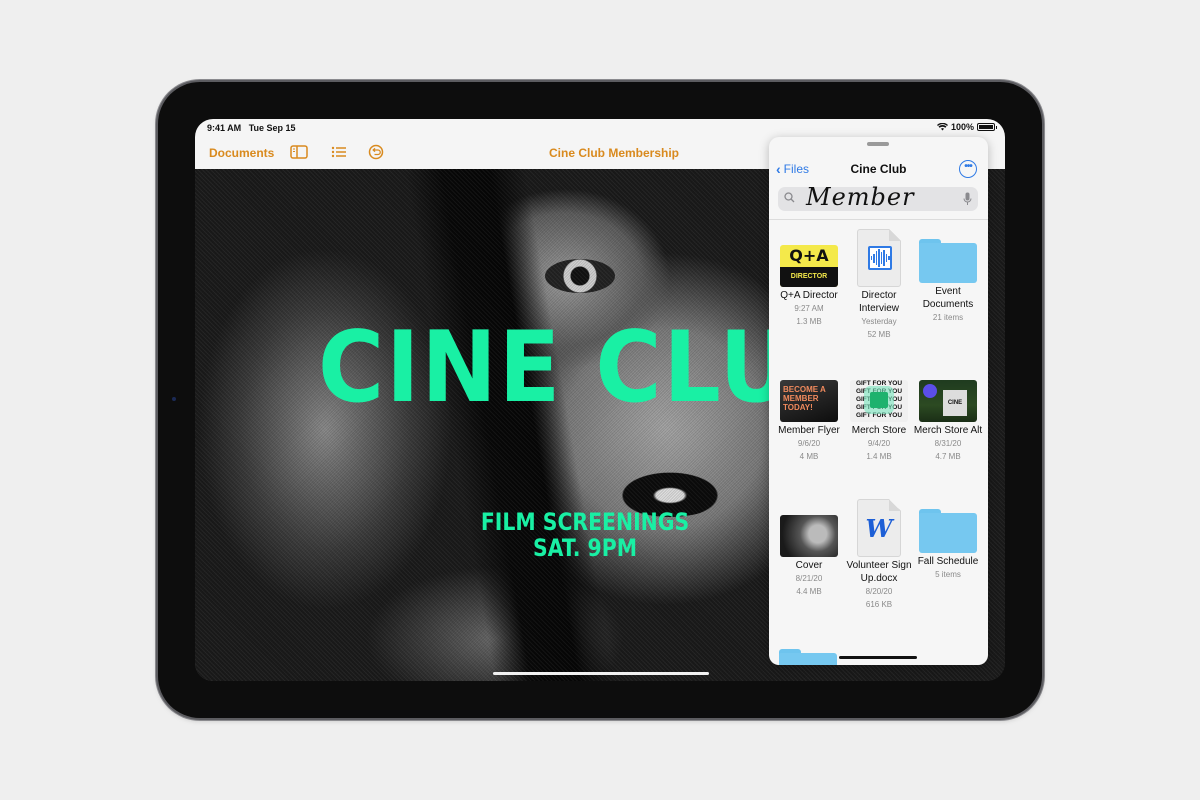 This screenshot has width=1200, height=800. I want to click on file-item-event-documents: Event Documents 21 items, so click(948, 275).